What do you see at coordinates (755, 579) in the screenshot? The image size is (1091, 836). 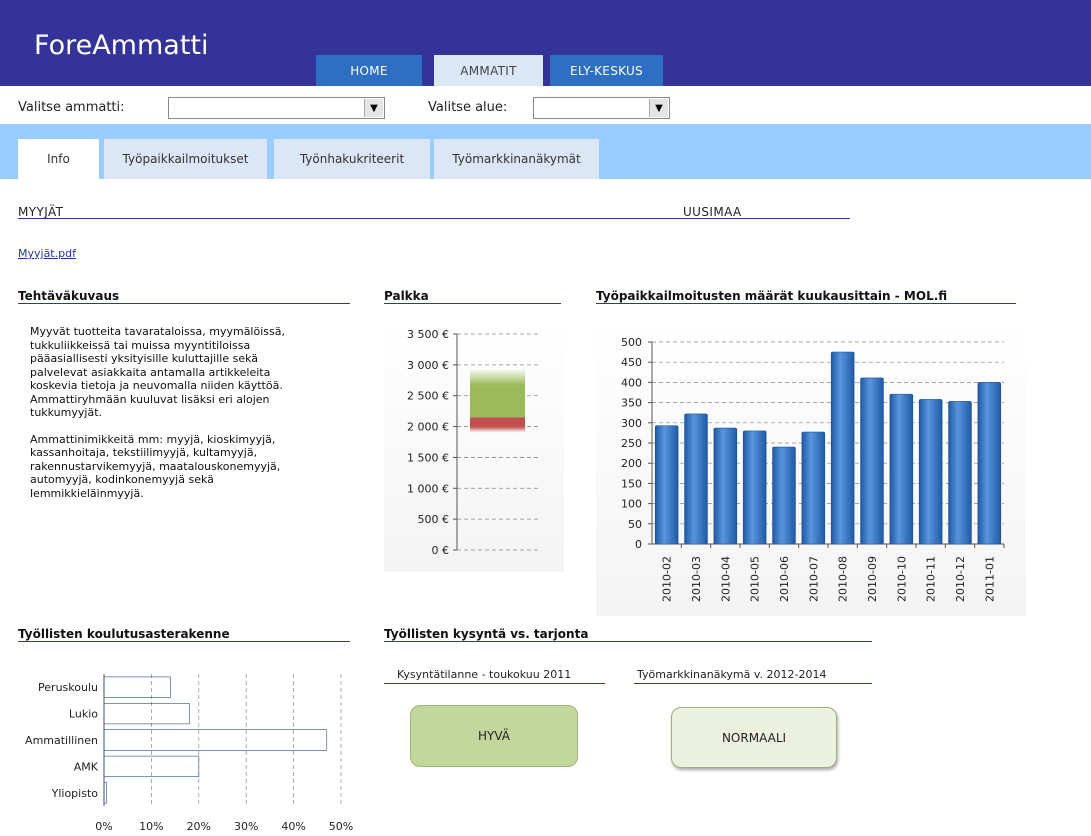 I see `ads-x-tick-label: 2010-05` at bounding box center [755, 579].